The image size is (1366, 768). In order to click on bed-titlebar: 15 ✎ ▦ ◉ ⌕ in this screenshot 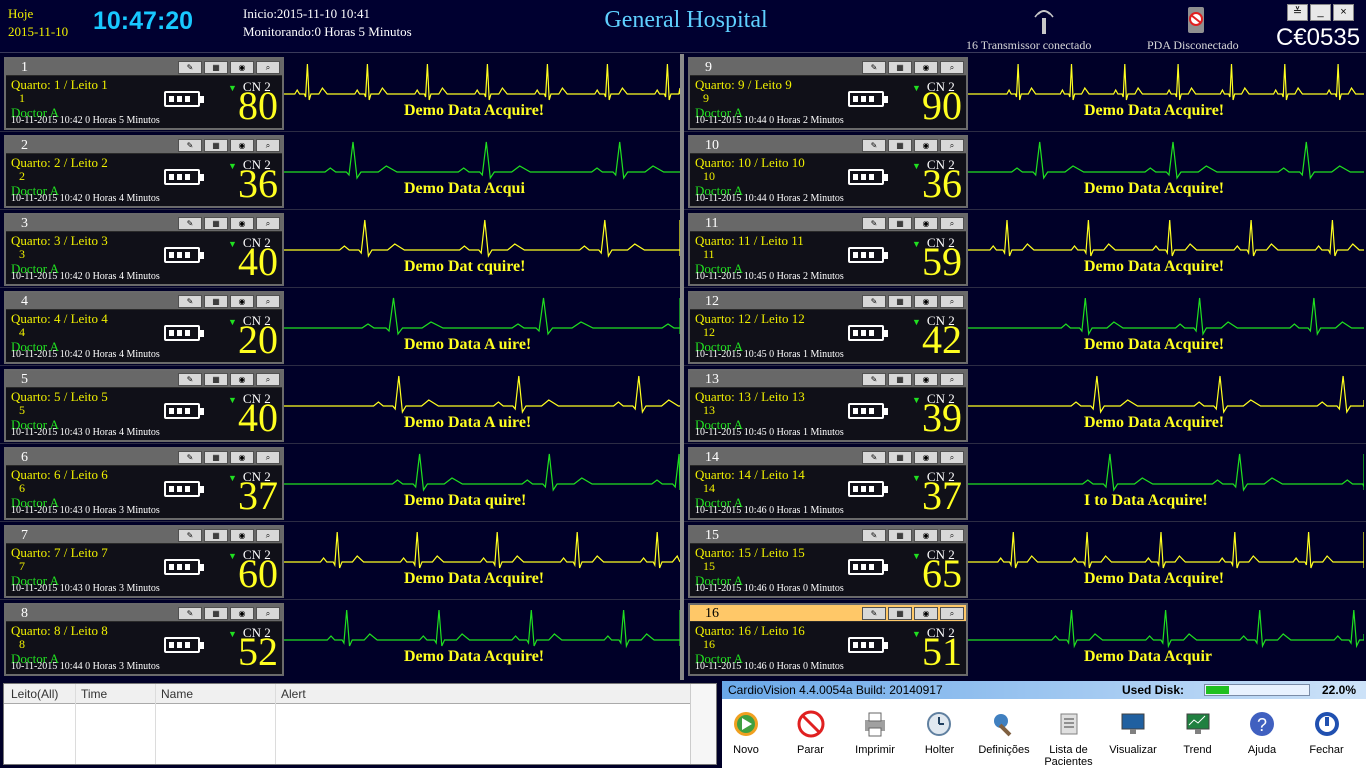, I will do `click(828, 535)`.